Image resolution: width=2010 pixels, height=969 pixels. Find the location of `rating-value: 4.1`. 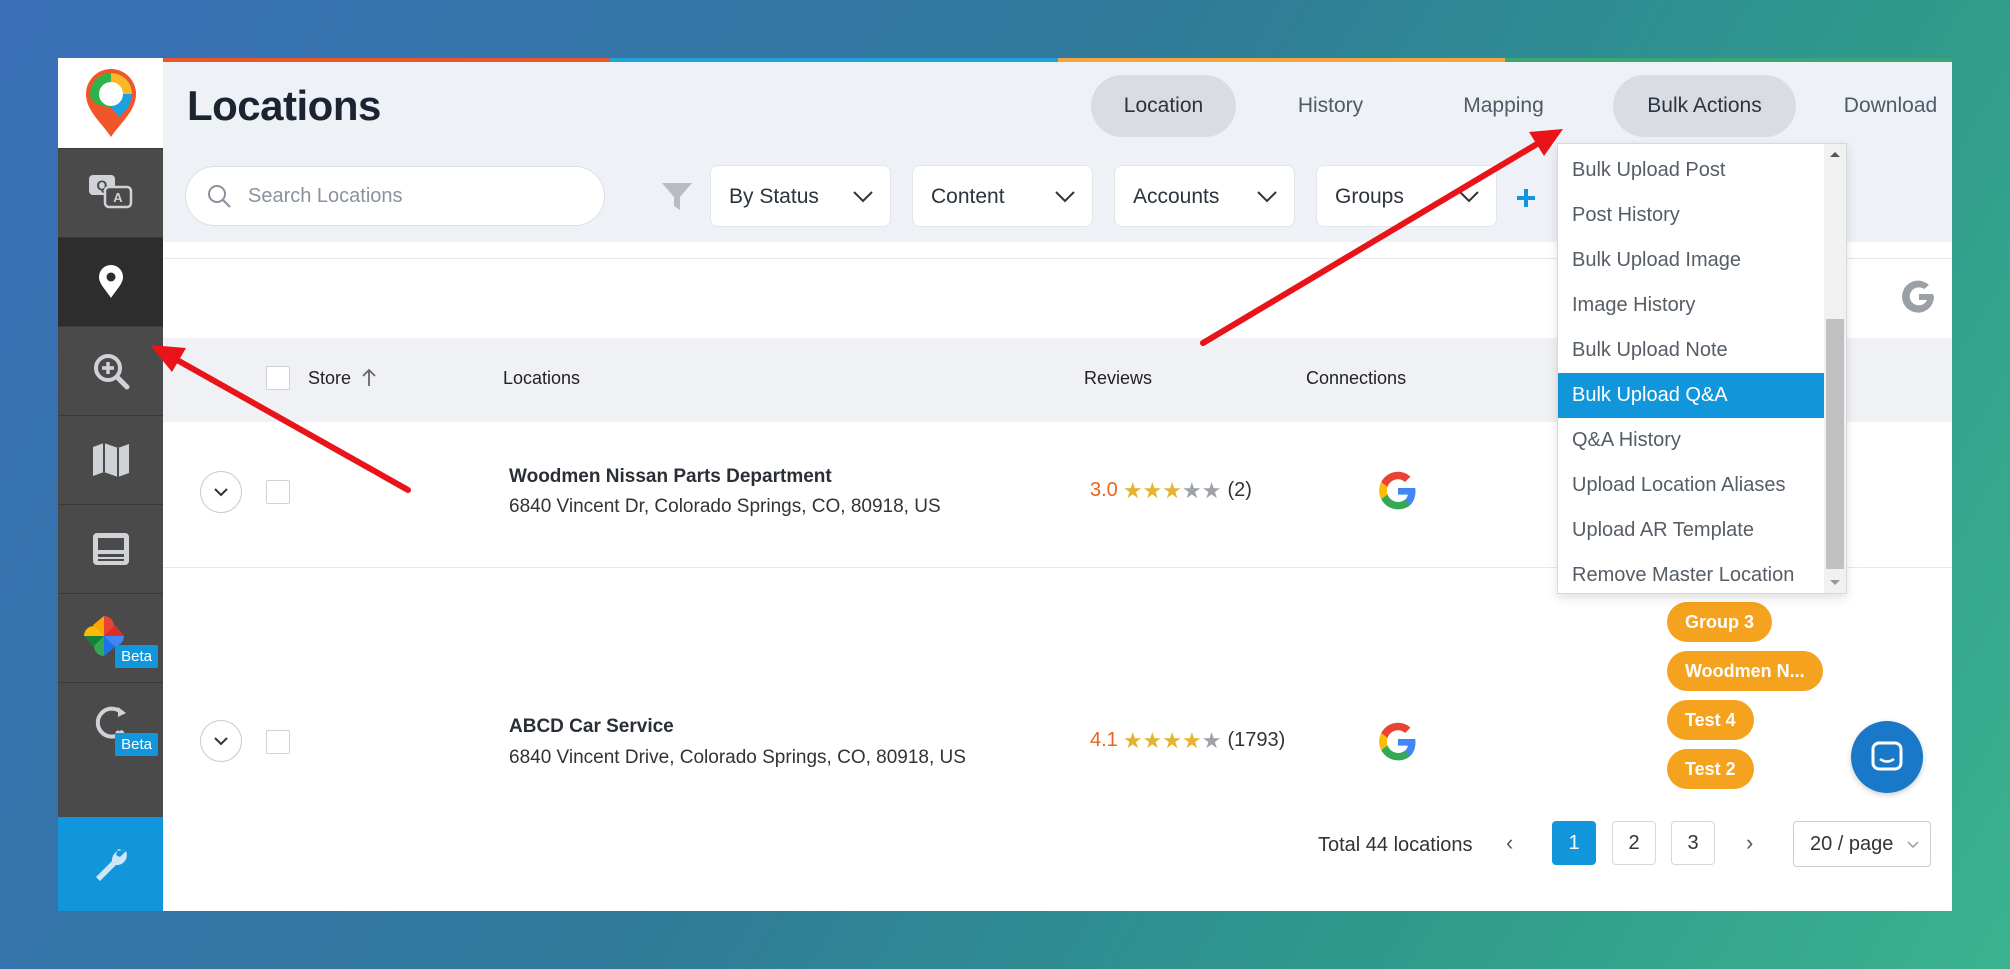

rating-value: 4.1 is located at coordinates (1104, 740).